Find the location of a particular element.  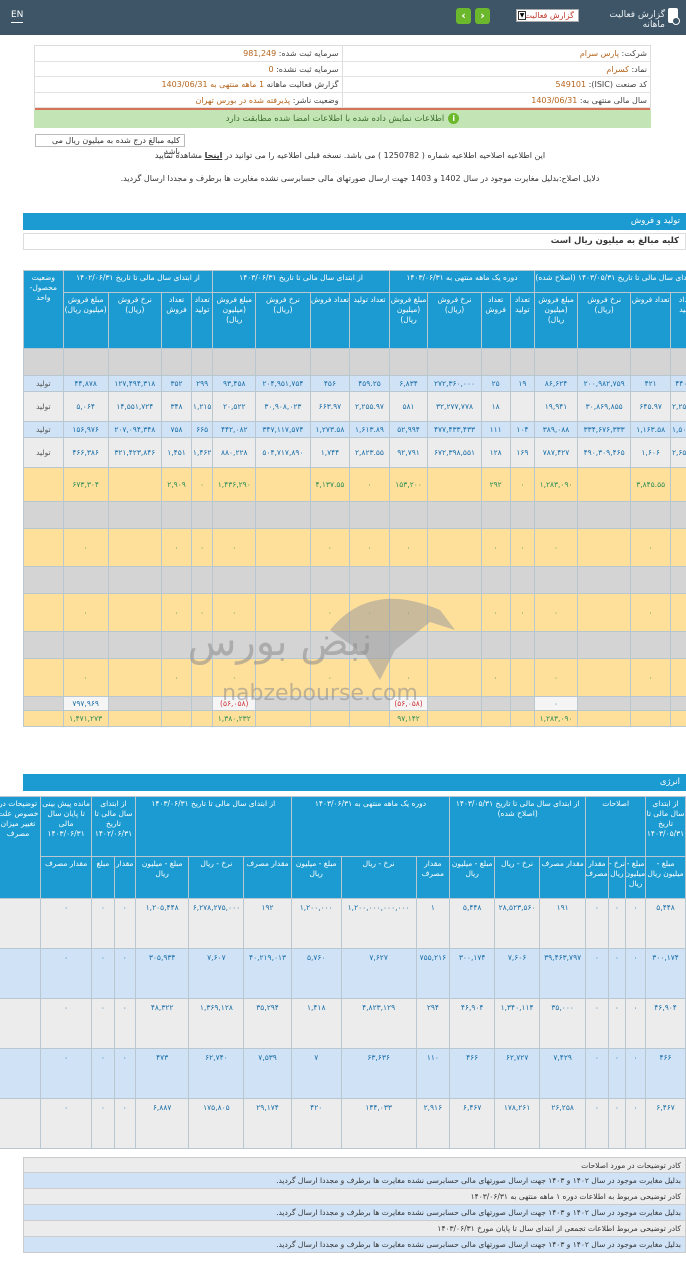

report-type-select: ▼ گزارش فعالیت is located at coordinates (547, 15).